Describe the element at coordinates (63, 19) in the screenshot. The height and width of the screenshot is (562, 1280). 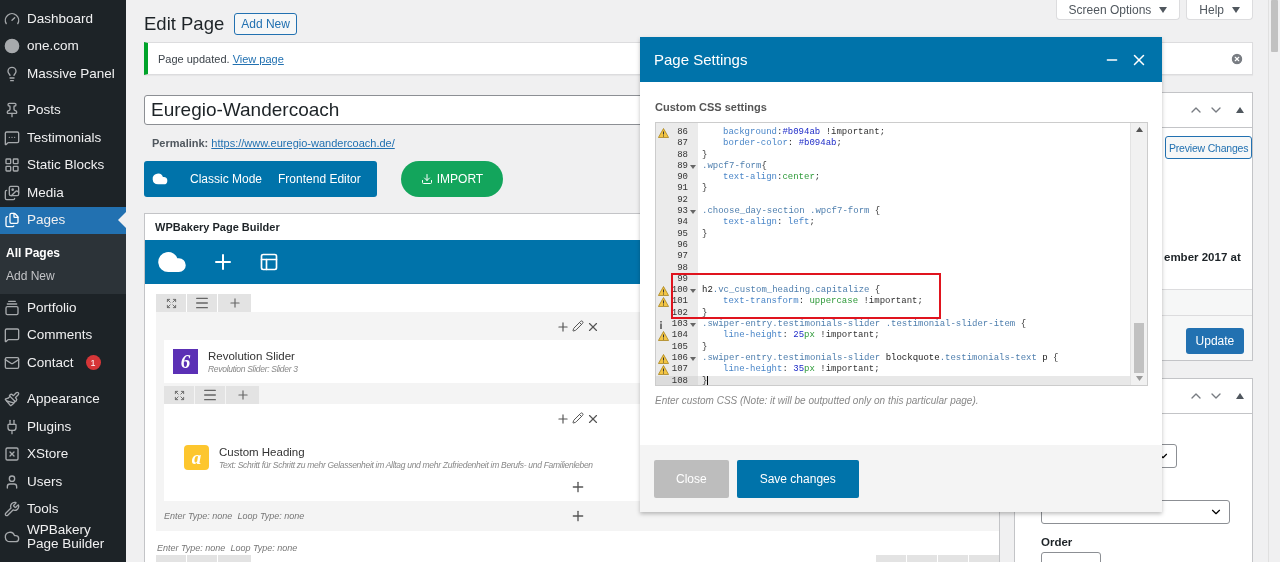
I see `sidebar-item: Dashboard` at that location.